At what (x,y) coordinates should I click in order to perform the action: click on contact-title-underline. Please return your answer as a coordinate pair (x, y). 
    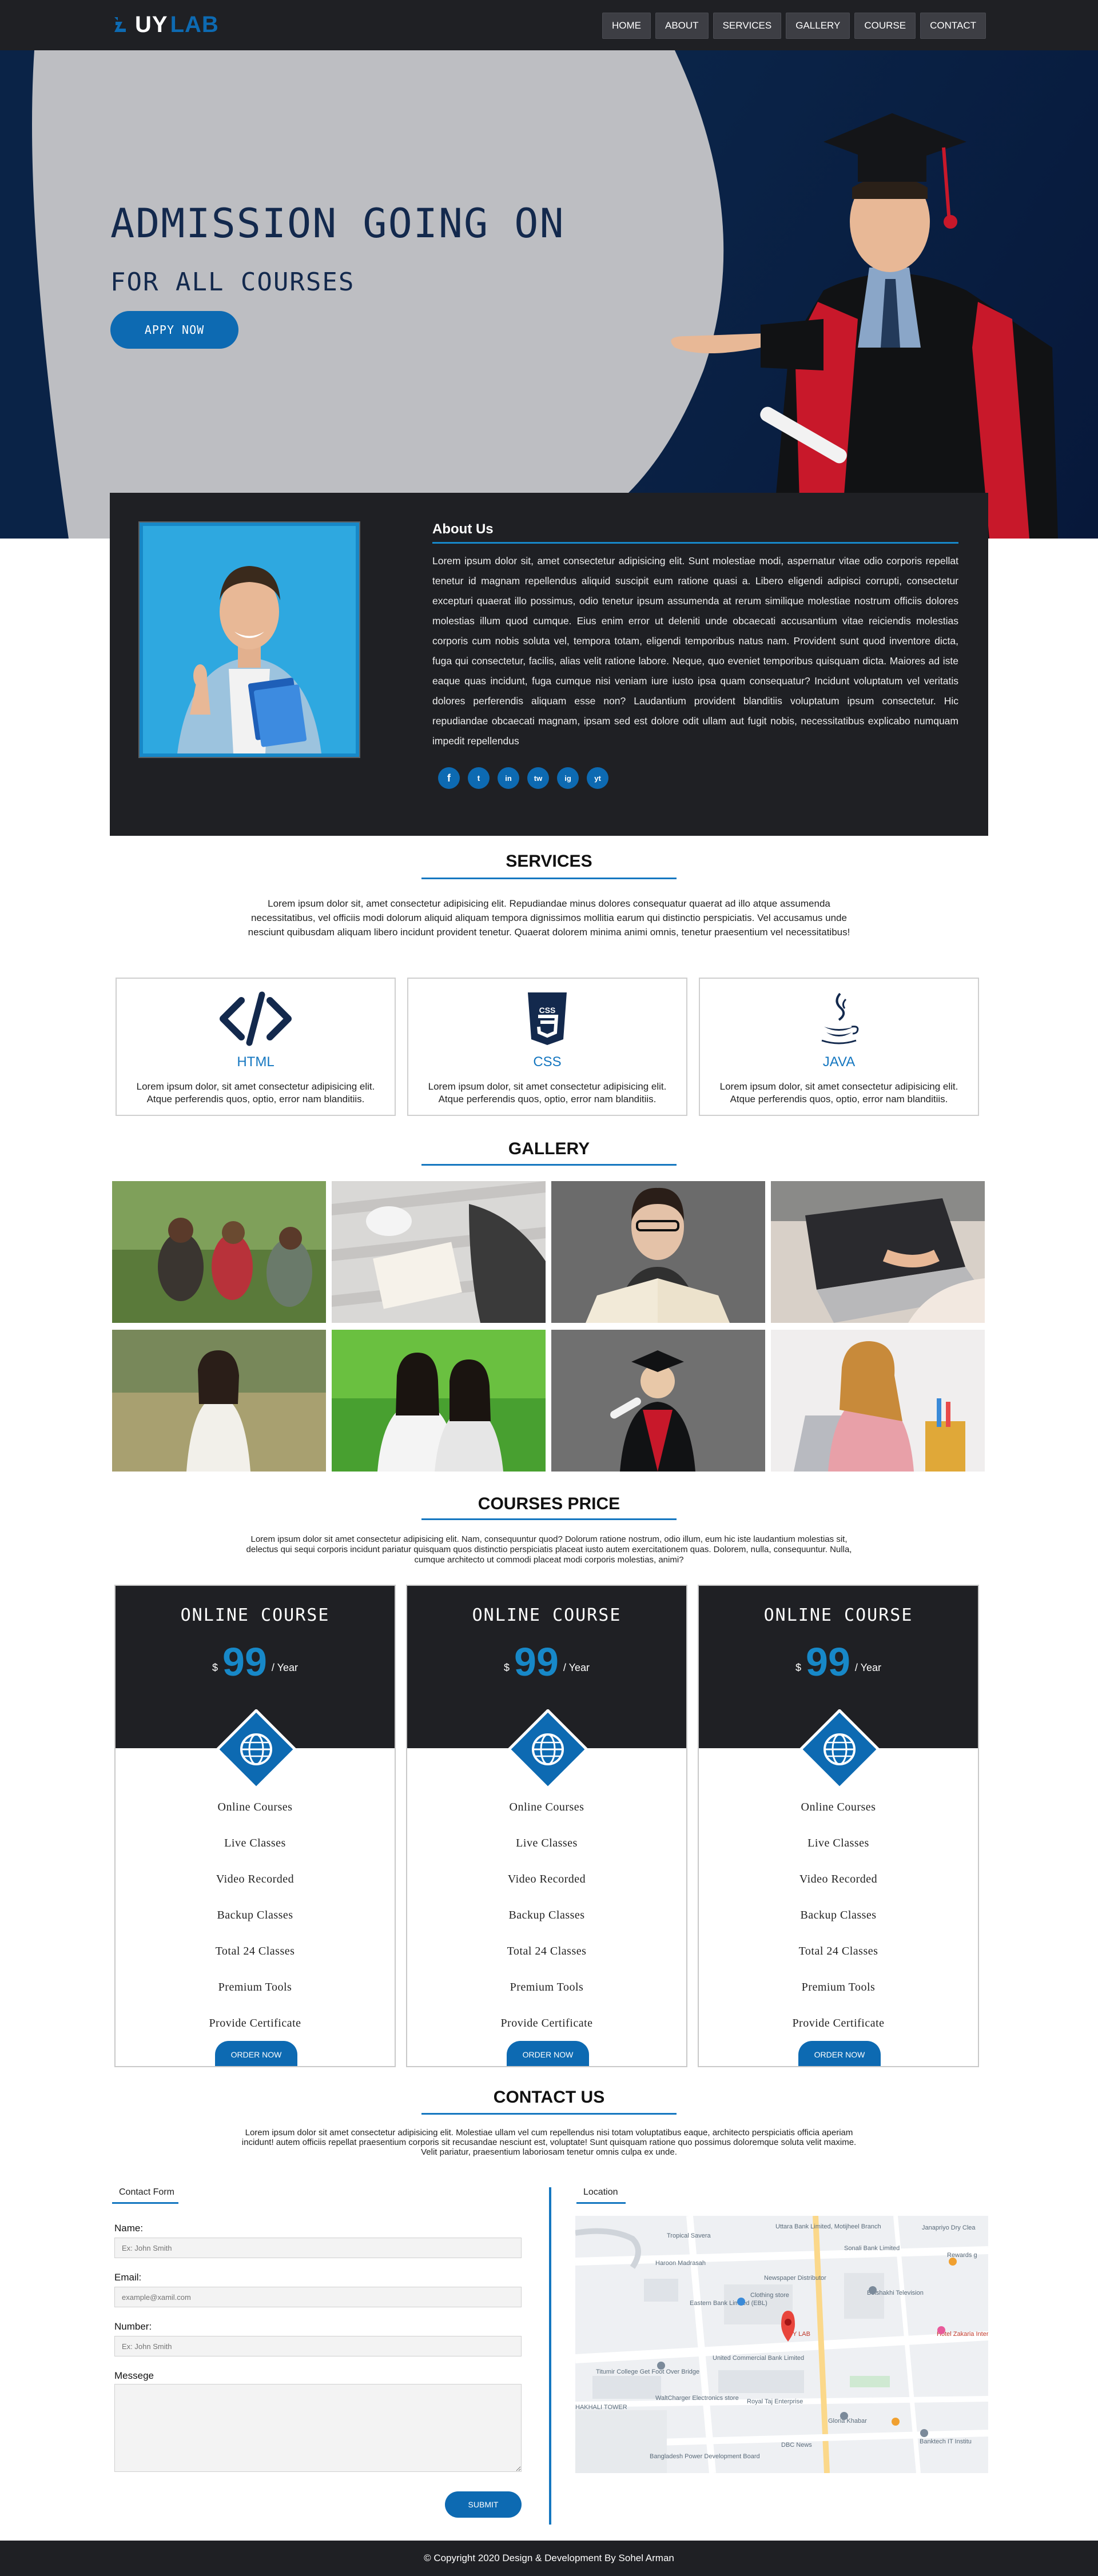
    Looking at the image, I should click on (549, 2114).